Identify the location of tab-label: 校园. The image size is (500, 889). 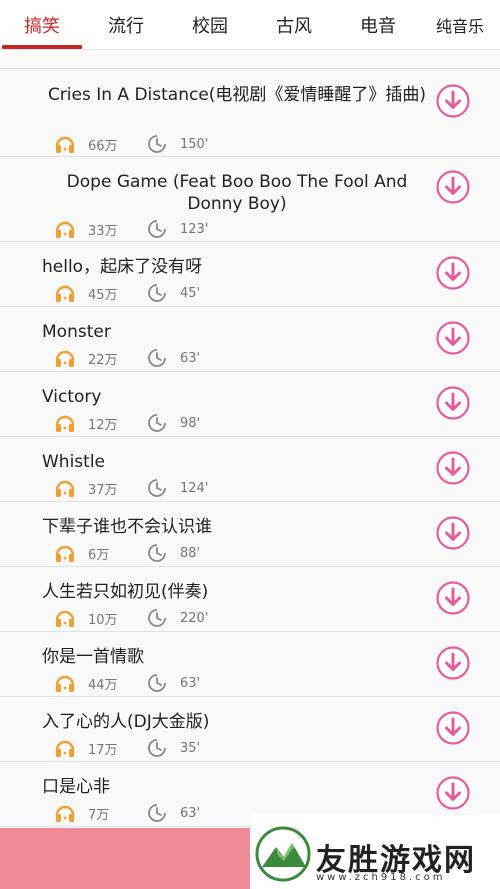
(210, 26).